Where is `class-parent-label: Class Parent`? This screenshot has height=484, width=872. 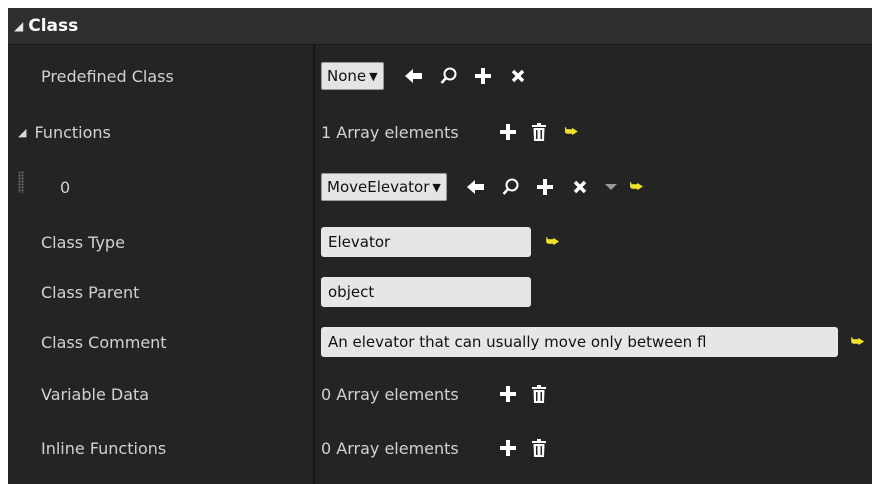
class-parent-label: Class Parent is located at coordinates (90, 292).